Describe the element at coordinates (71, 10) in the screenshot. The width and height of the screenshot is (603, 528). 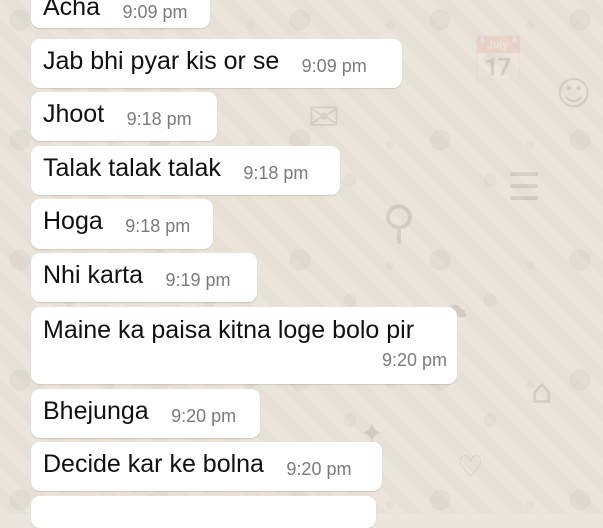
I see `message-text: Acha` at that location.